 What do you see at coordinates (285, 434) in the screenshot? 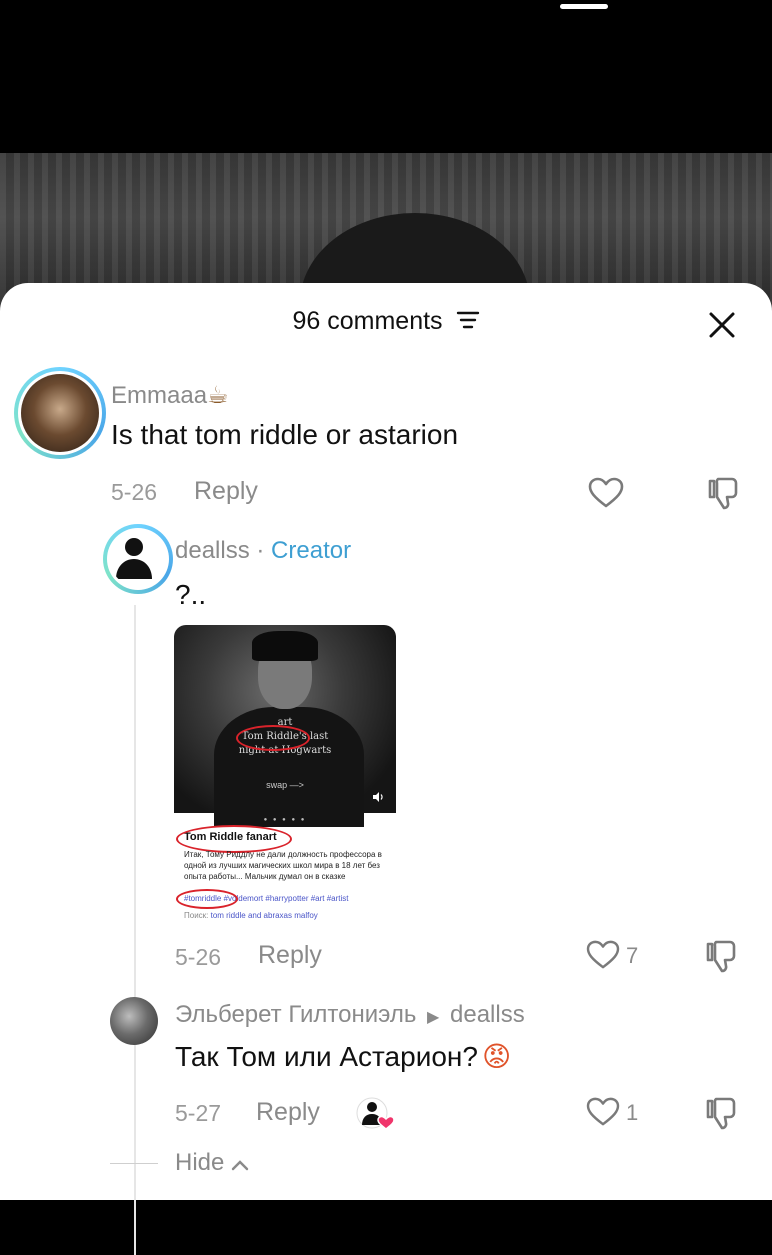
I see `comment-text: Is that tom riddle or astarion` at bounding box center [285, 434].